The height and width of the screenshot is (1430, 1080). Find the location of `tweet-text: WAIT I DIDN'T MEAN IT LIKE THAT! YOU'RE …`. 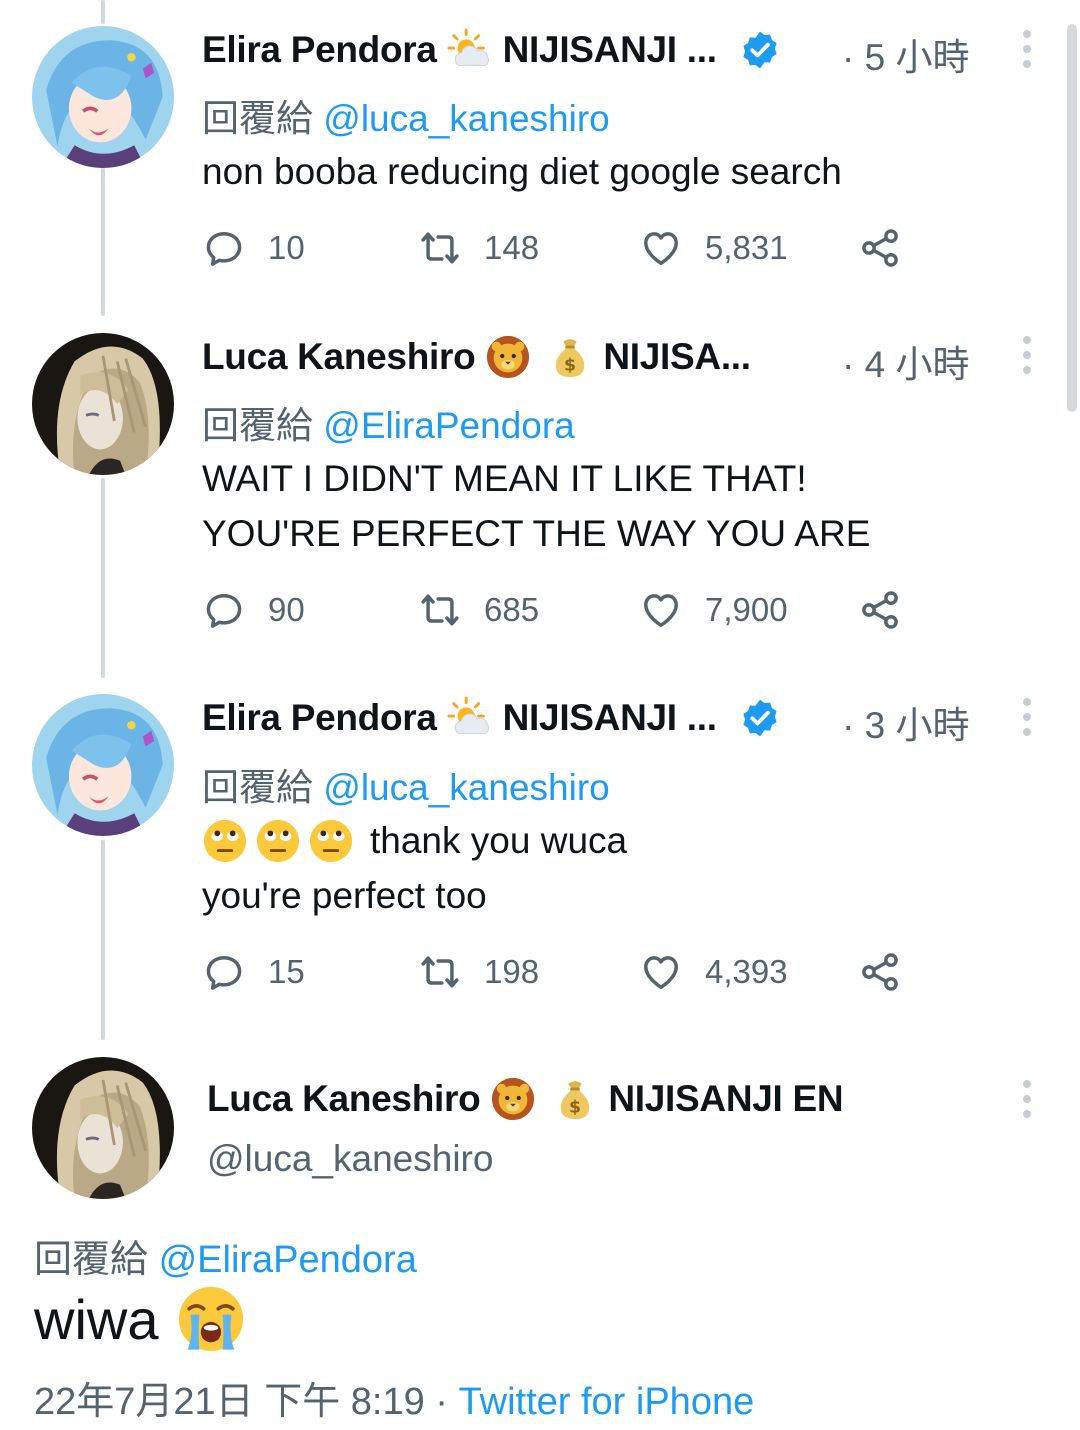

tweet-text: WAIT I DIDN'T MEAN IT LIKE THAT! YOU'RE … is located at coordinates (536, 506).